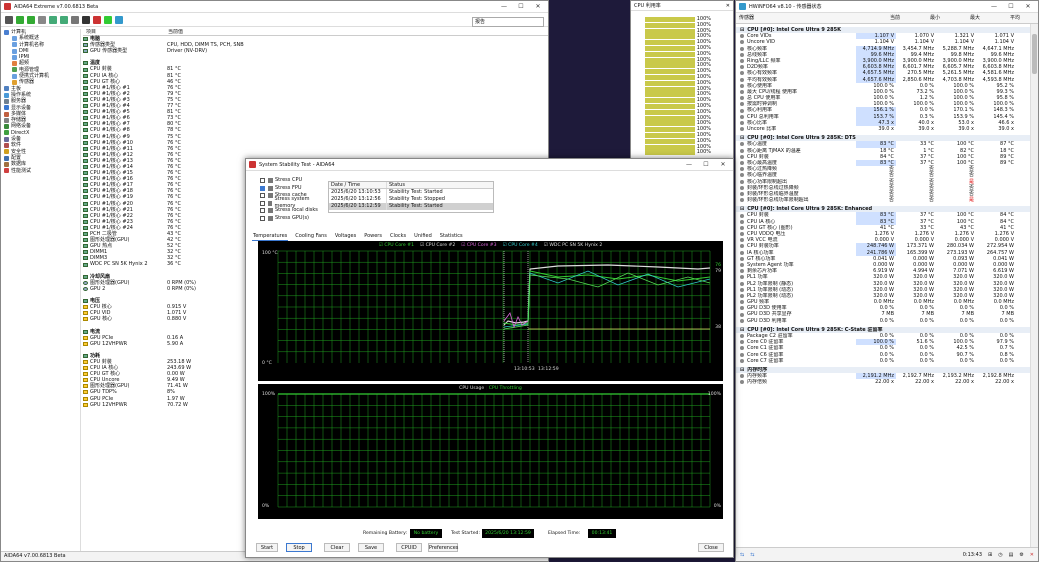 This screenshot has width=1039, height=562. What do you see at coordinates (883, 321) in the screenshot?
I see `sensor-row: GPU D3D 利用率 0.0 % 0.0 % 0.0 % 0.0 %` at bounding box center [883, 321].